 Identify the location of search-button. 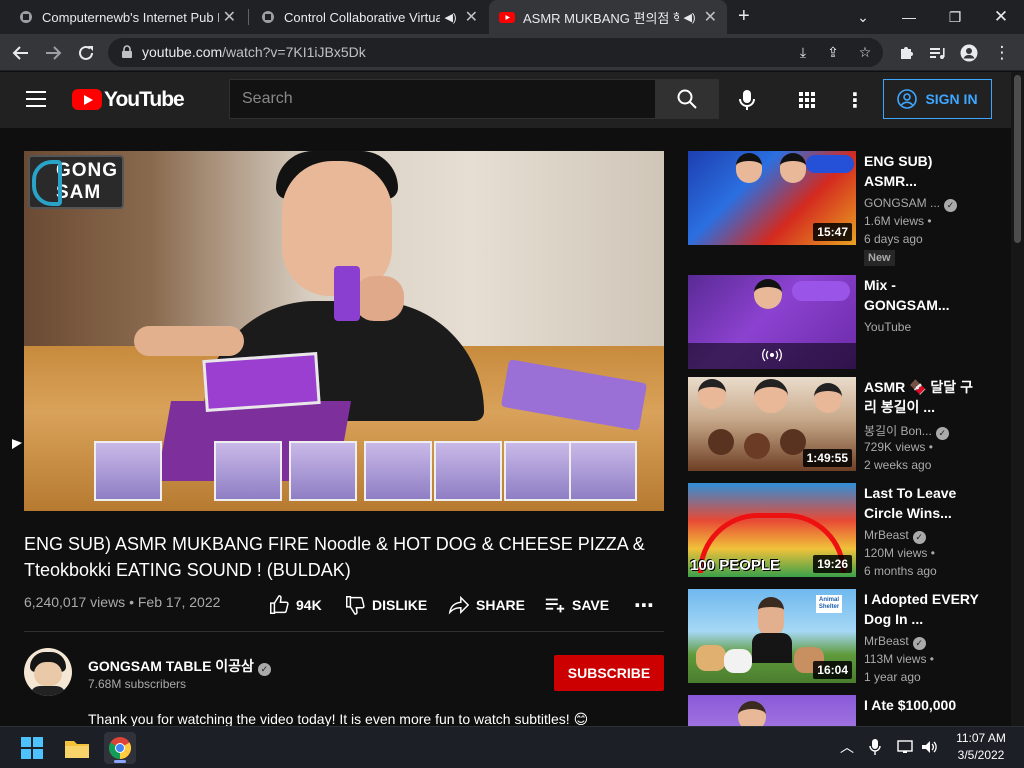
(687, 99).